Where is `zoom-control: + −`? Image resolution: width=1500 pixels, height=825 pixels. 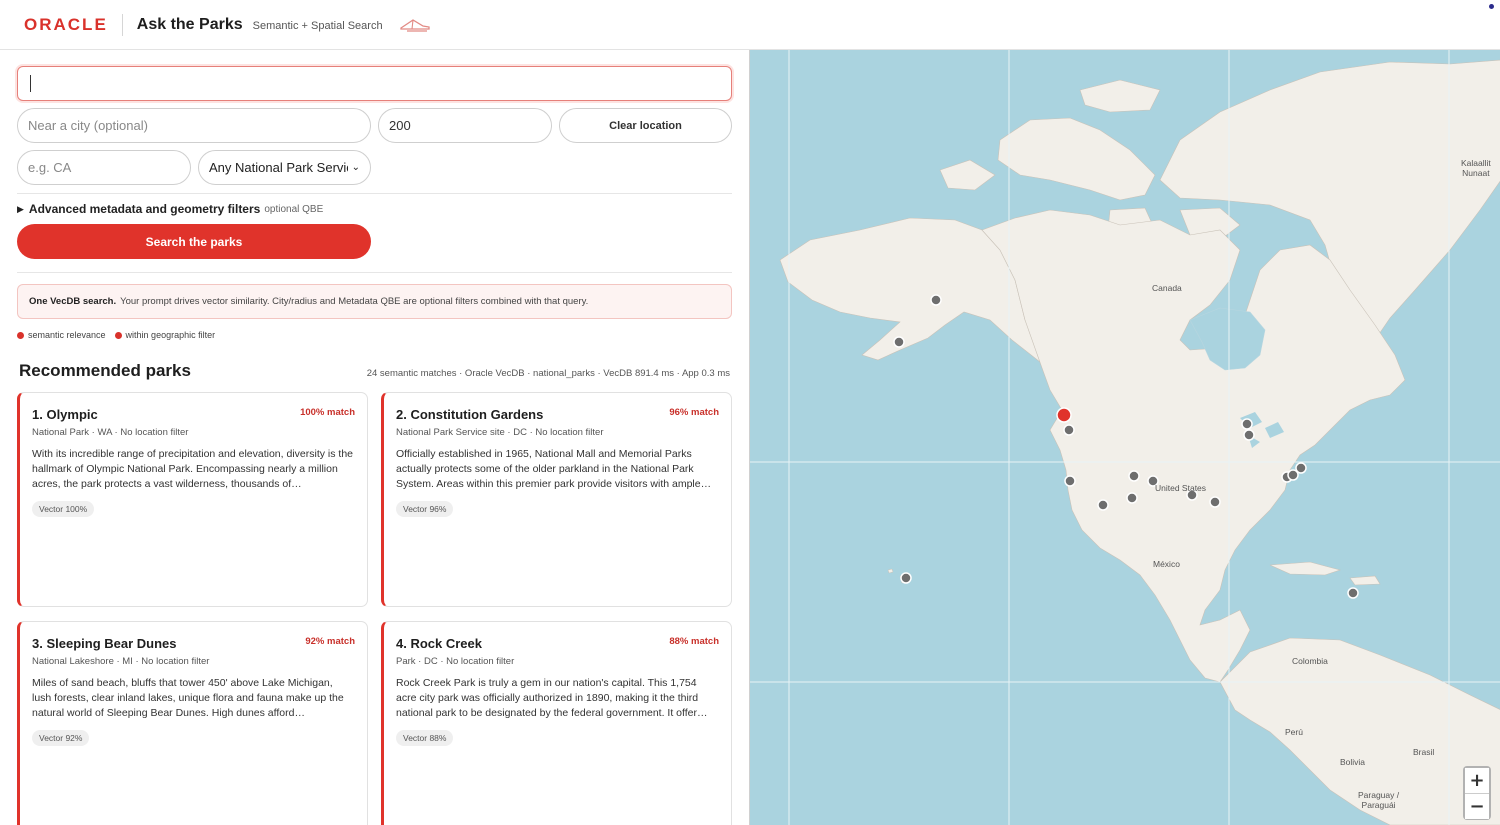 zoom-control: + − is located at coordinates (1477, 793).